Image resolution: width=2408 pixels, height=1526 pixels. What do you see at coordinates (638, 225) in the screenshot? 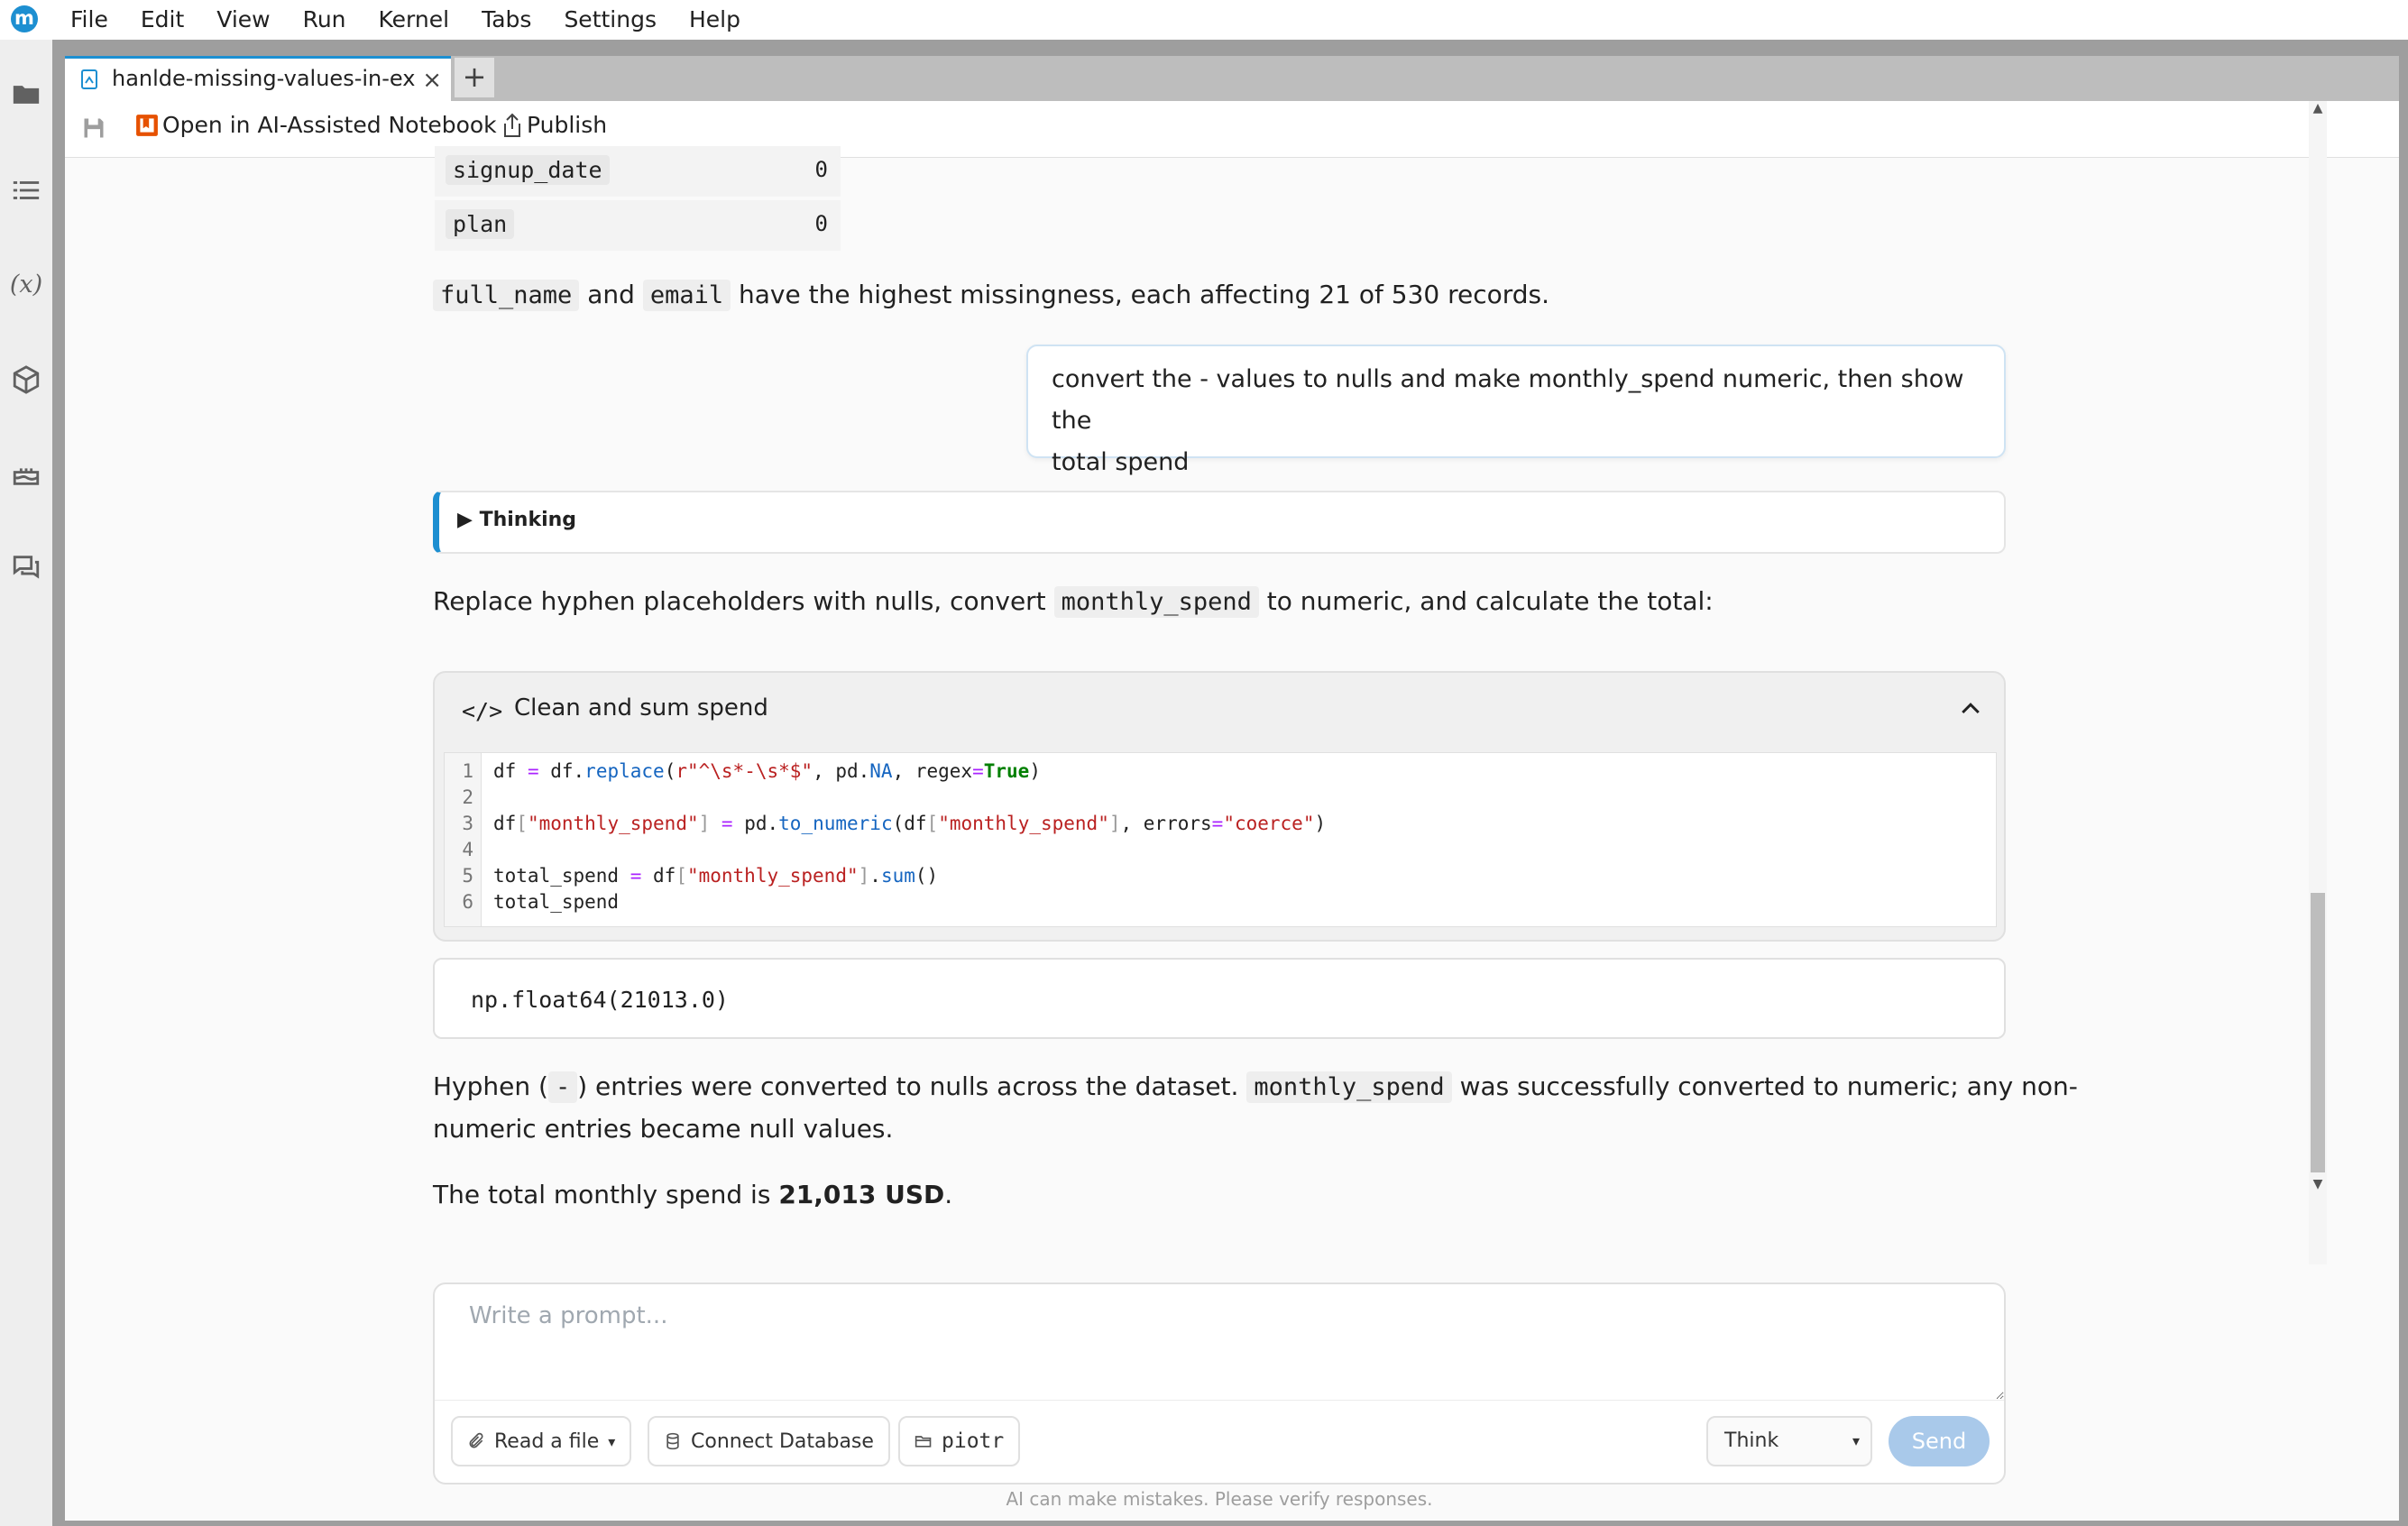
I see `table-row: plan 0` at bounding box center [638, 225].